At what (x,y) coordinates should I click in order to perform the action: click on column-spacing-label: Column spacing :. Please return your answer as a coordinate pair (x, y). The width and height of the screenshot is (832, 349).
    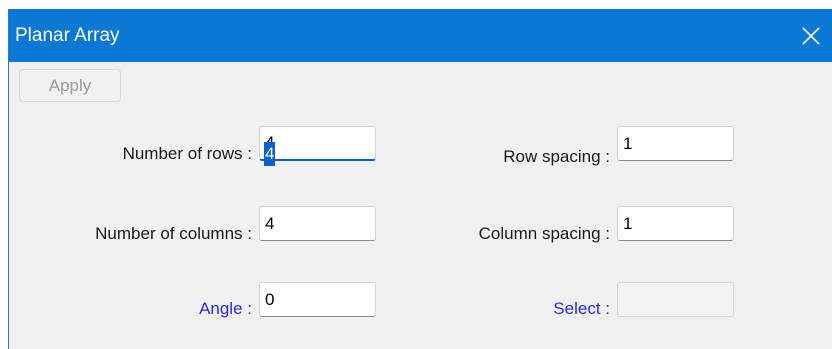
    Looking at the image, I should click on (544, 233).